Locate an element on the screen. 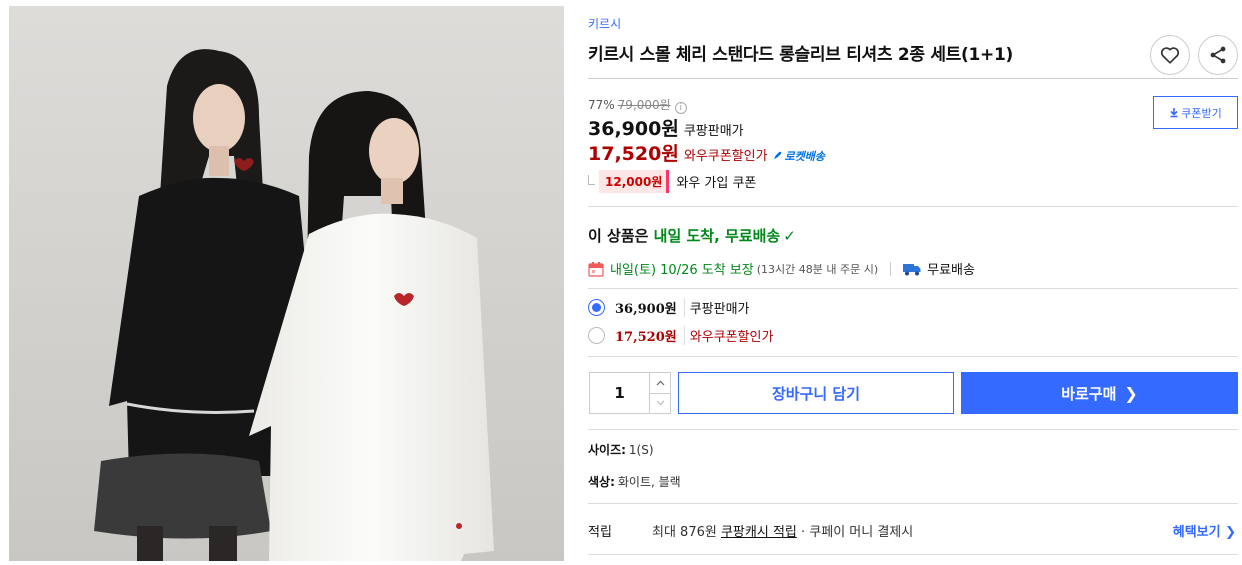 This screenshot has width=1242, height=565. share-icon is located at coordinates (1218, 55).